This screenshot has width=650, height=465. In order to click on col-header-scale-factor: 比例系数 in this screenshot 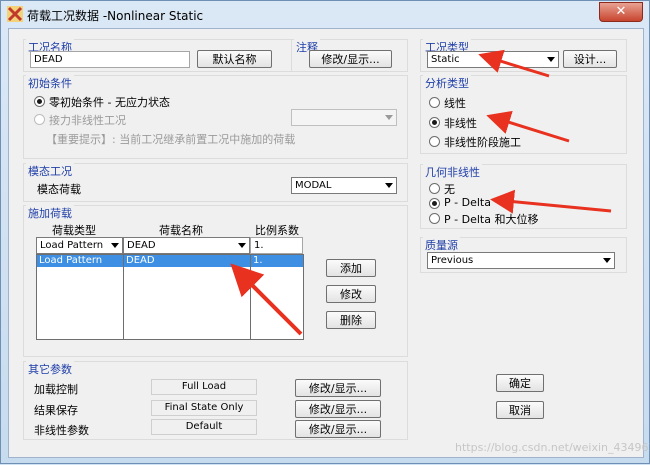, I will do `click(277, 230)`.